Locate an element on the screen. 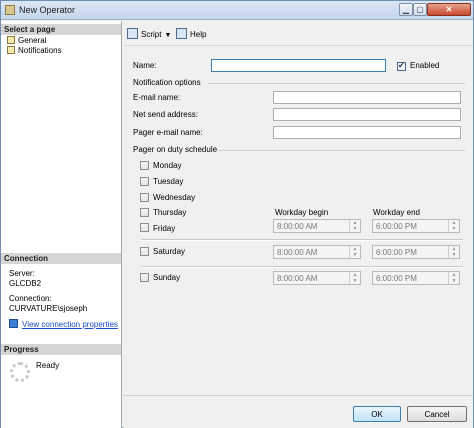 The width and height of the screenshot is (474, 428). server-label: Server: is located at coordinates (22, 273).